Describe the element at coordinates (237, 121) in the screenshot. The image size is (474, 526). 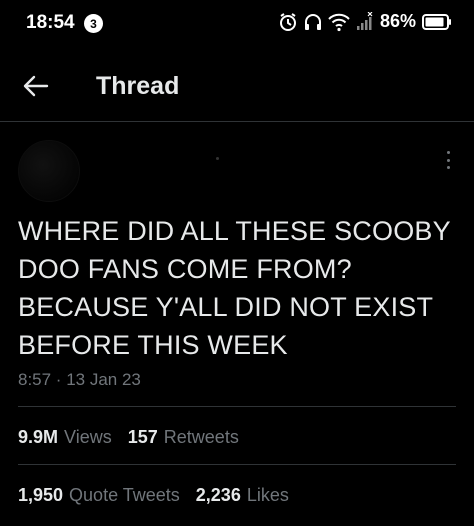
I see `header-divider` at that location.